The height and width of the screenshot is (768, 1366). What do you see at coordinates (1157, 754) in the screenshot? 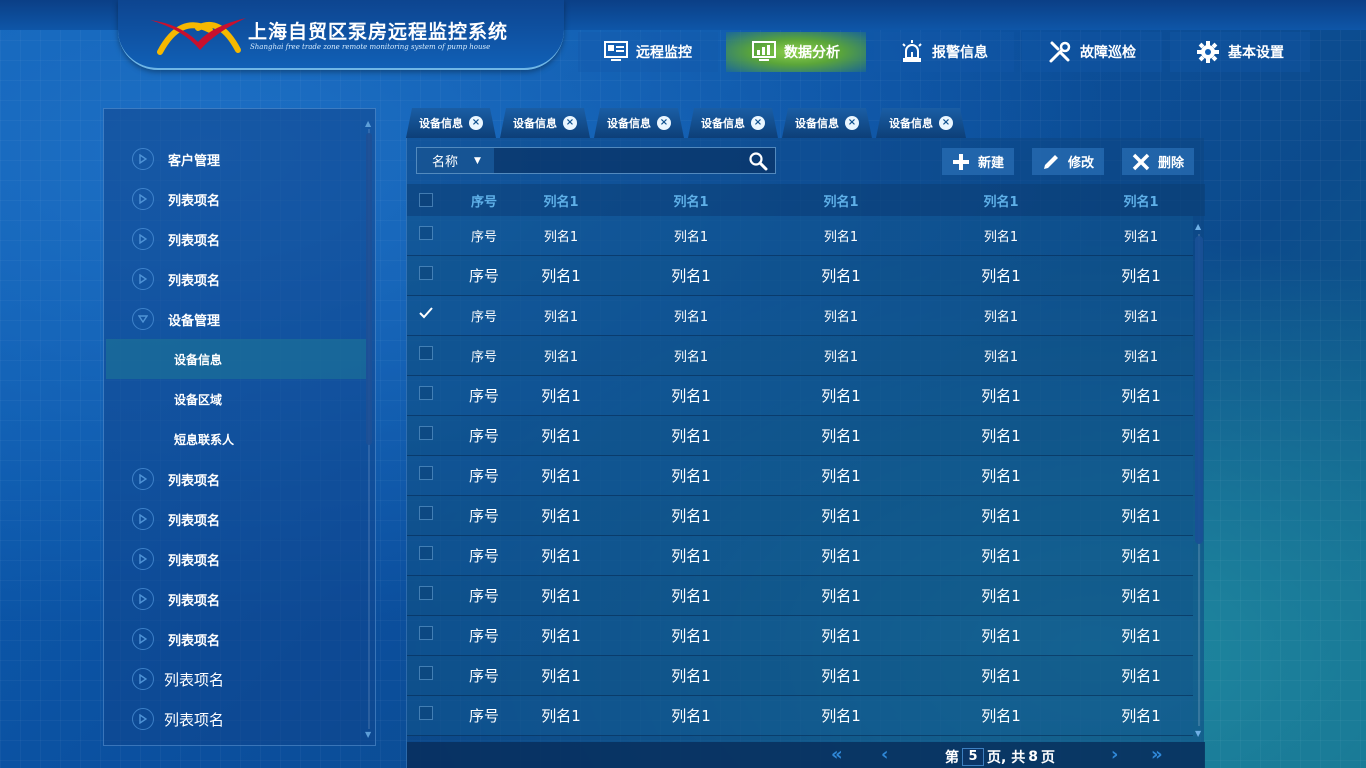
I see `last-page-icon: »` at bounding box center [1157, 754].